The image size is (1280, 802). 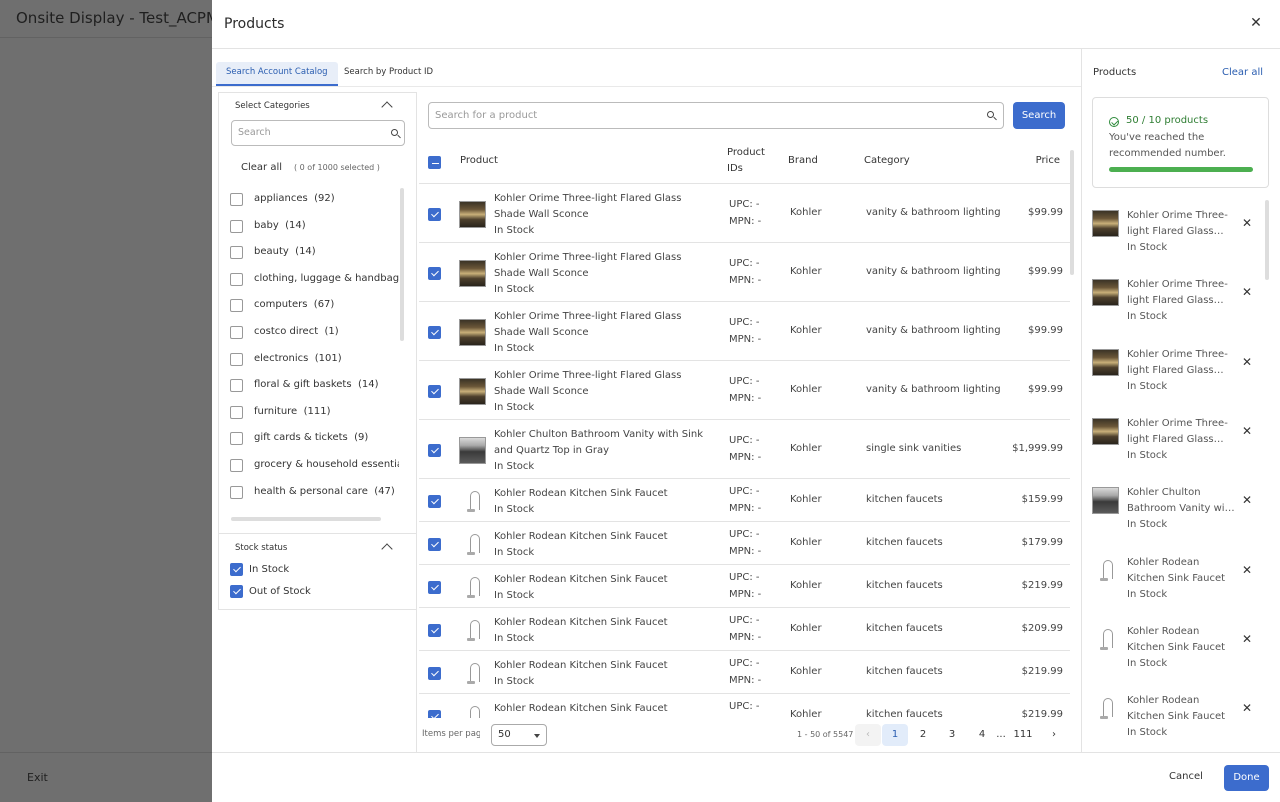 I want to click on category-search-input: Search, so click(x=318, y=133).